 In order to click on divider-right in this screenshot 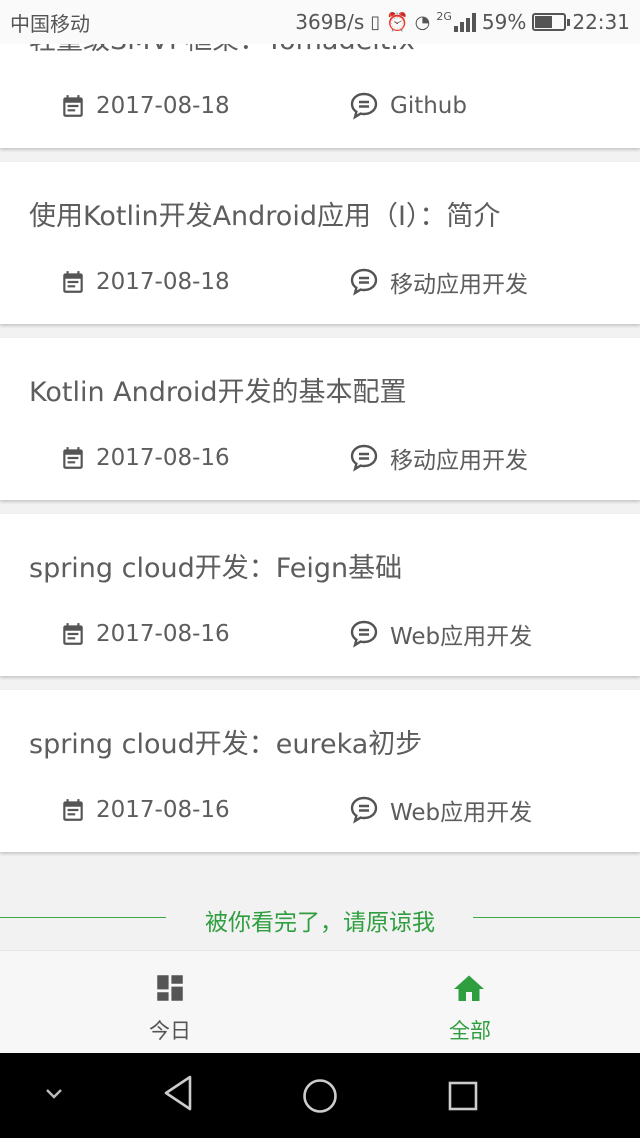, I will do `click(556, 917)`.